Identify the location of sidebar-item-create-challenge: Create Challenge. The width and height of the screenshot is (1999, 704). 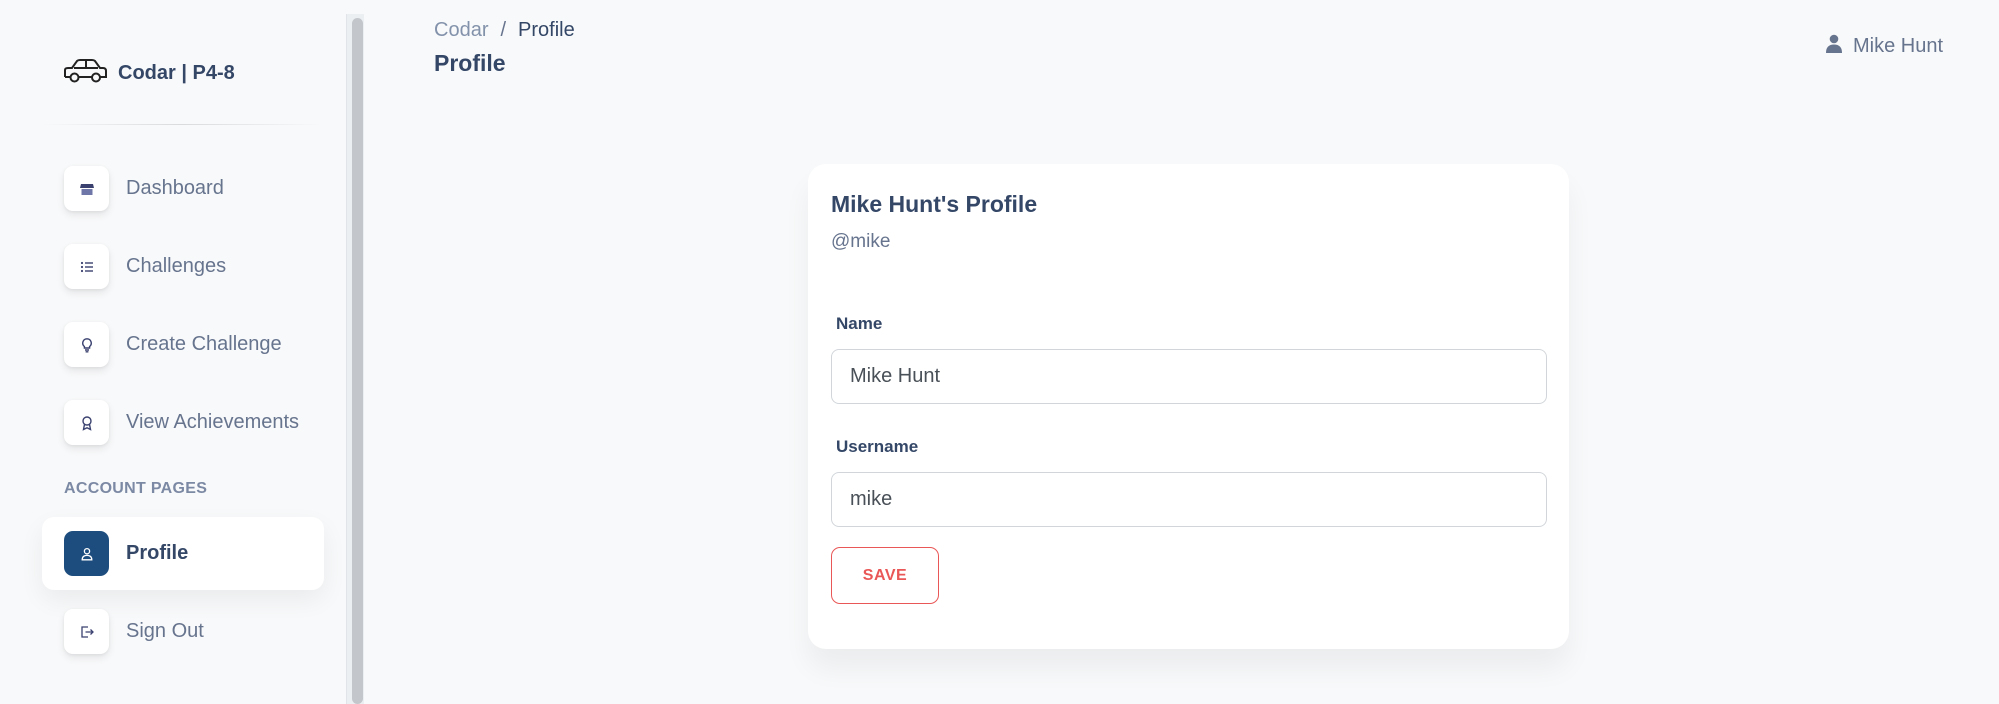
(183, 344).